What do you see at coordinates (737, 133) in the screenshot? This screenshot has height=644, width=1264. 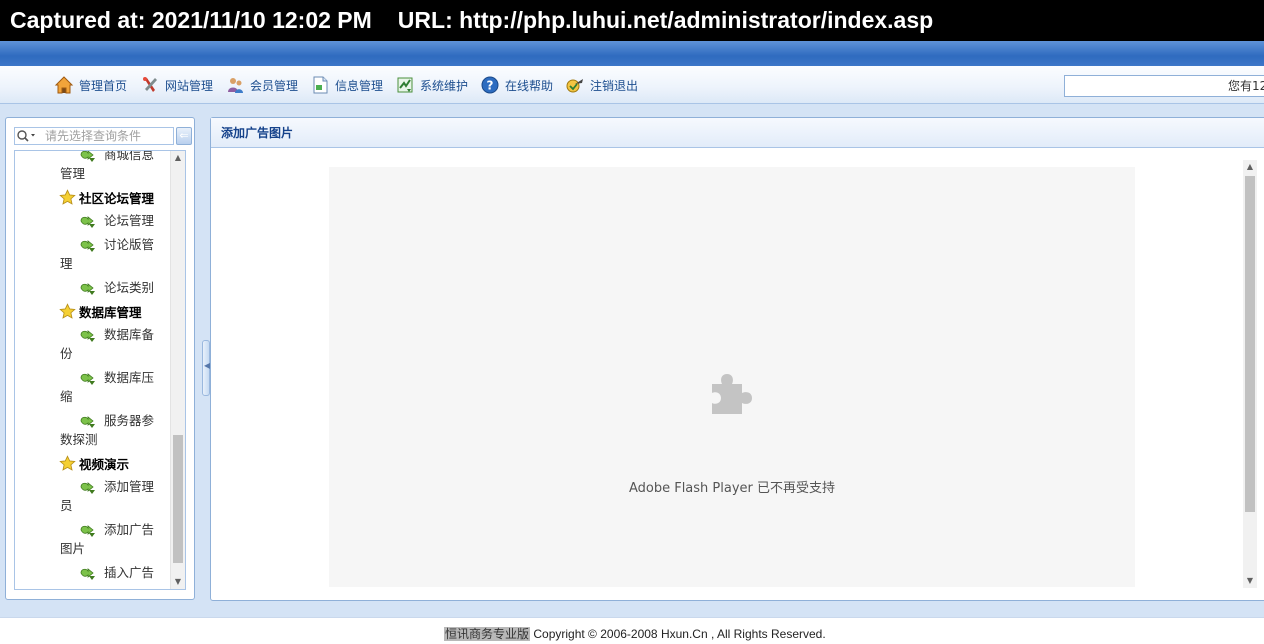 I see `panel-title: 添加广告图片` at bounding box center [737, 133].